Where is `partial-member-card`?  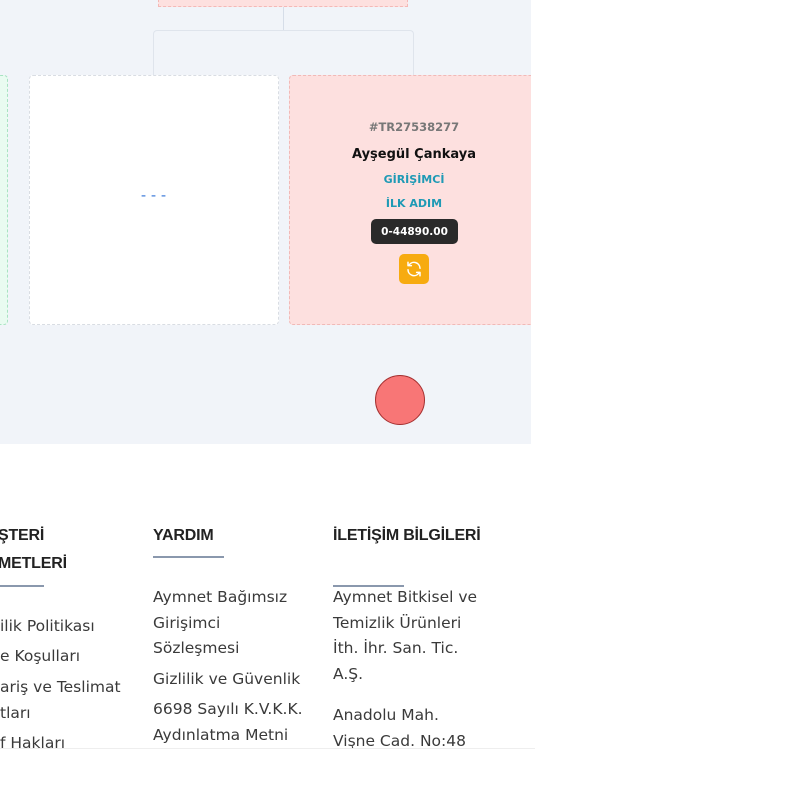 partial-member-card is located at coordinates (4, 200).